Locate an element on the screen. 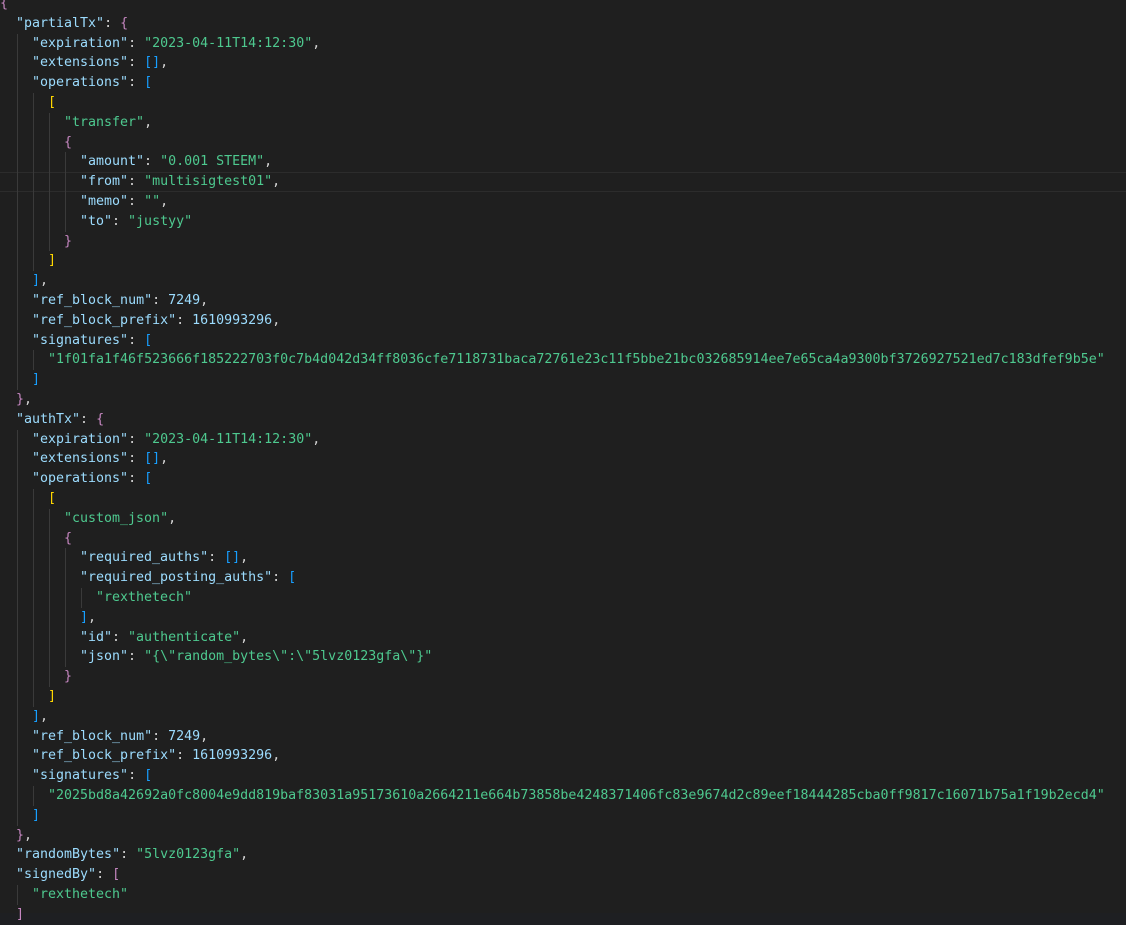  code-line: "required_posting_auths": [ is located at coordinates (188, 578).